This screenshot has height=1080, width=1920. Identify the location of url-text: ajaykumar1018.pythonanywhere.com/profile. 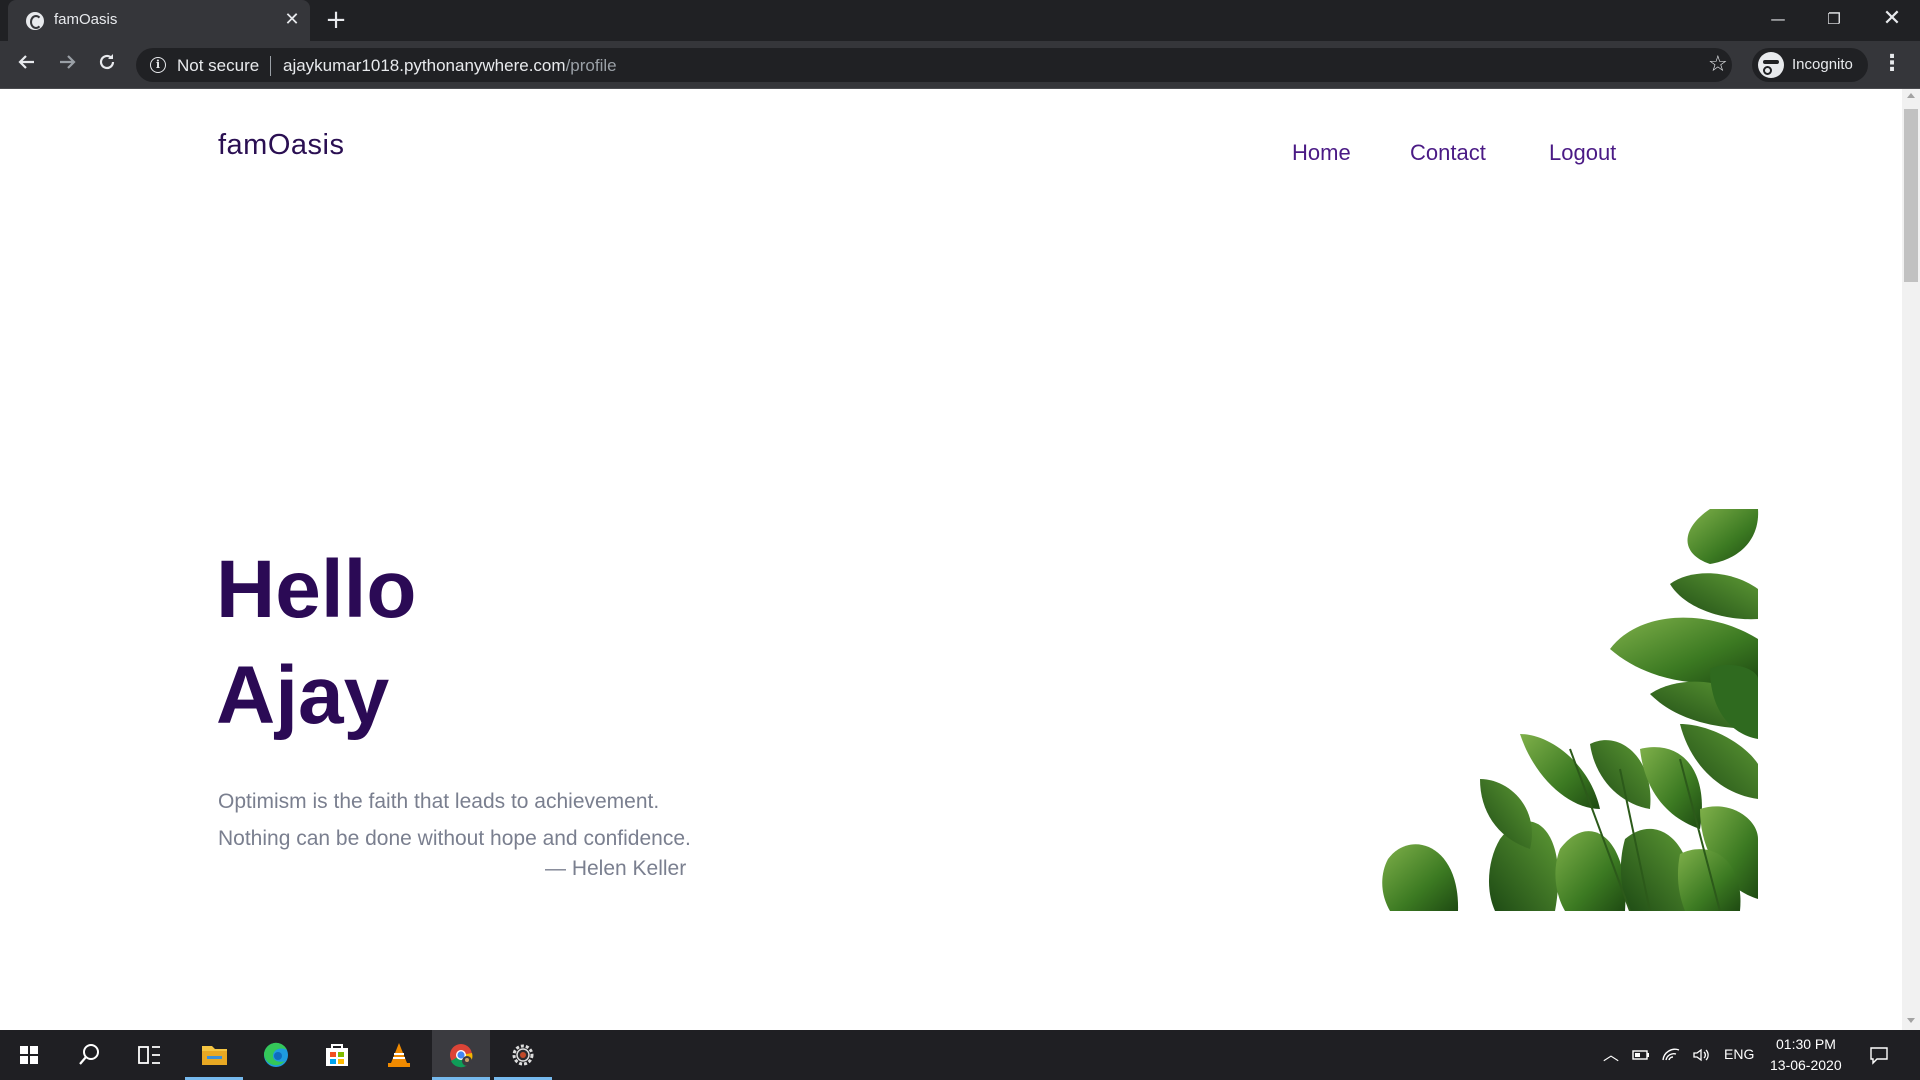
(450, 66).